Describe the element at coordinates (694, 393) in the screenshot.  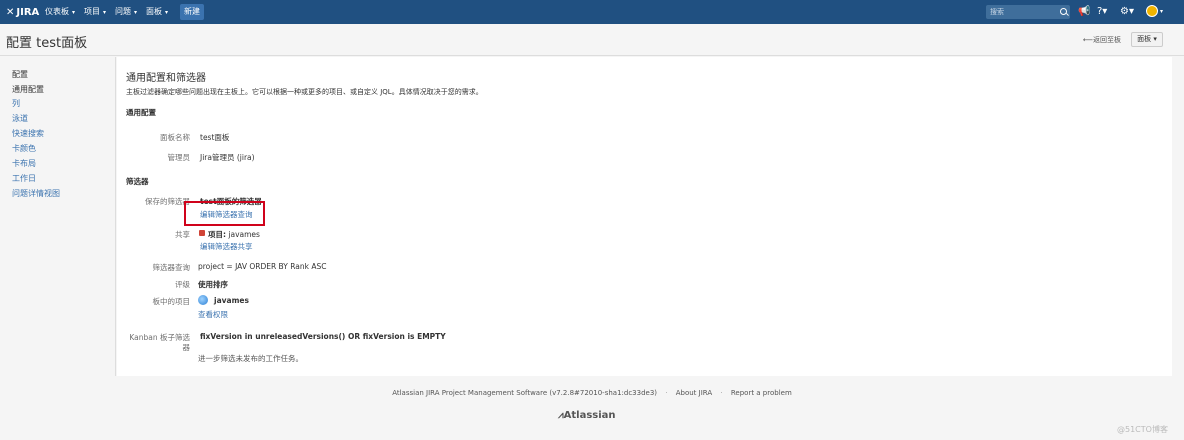
I see `footer-about-link: About JIRA` at that location.